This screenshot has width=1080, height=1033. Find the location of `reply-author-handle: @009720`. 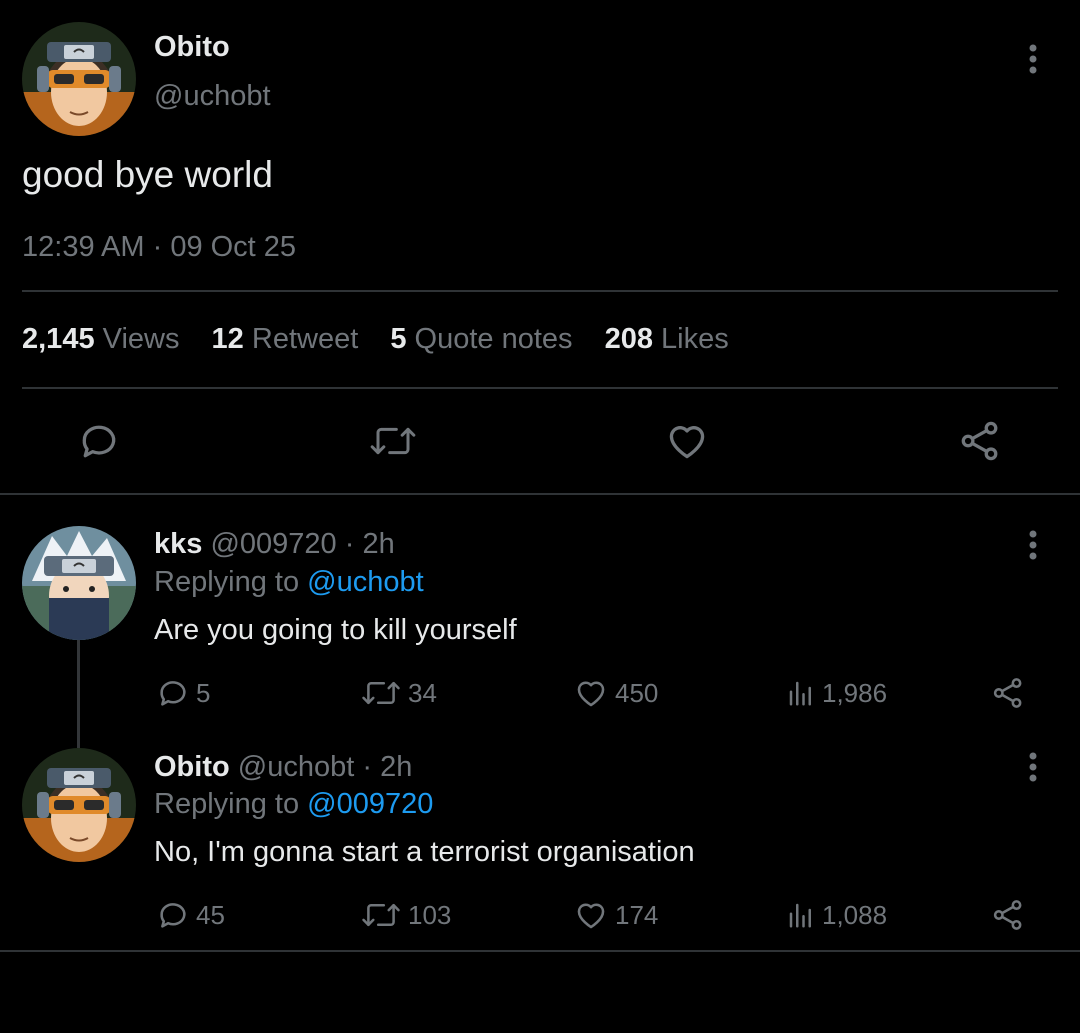

reply-author-handle: @009720 is located at coordinates (273, 544).